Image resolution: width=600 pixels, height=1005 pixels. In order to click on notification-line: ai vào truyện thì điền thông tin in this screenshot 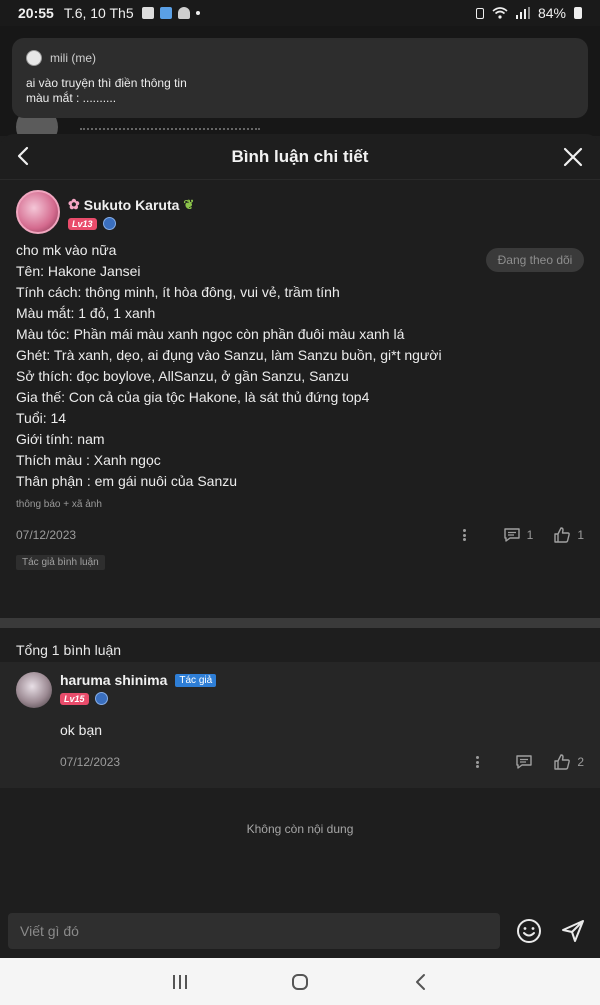, I will do `click(106, 83)`.